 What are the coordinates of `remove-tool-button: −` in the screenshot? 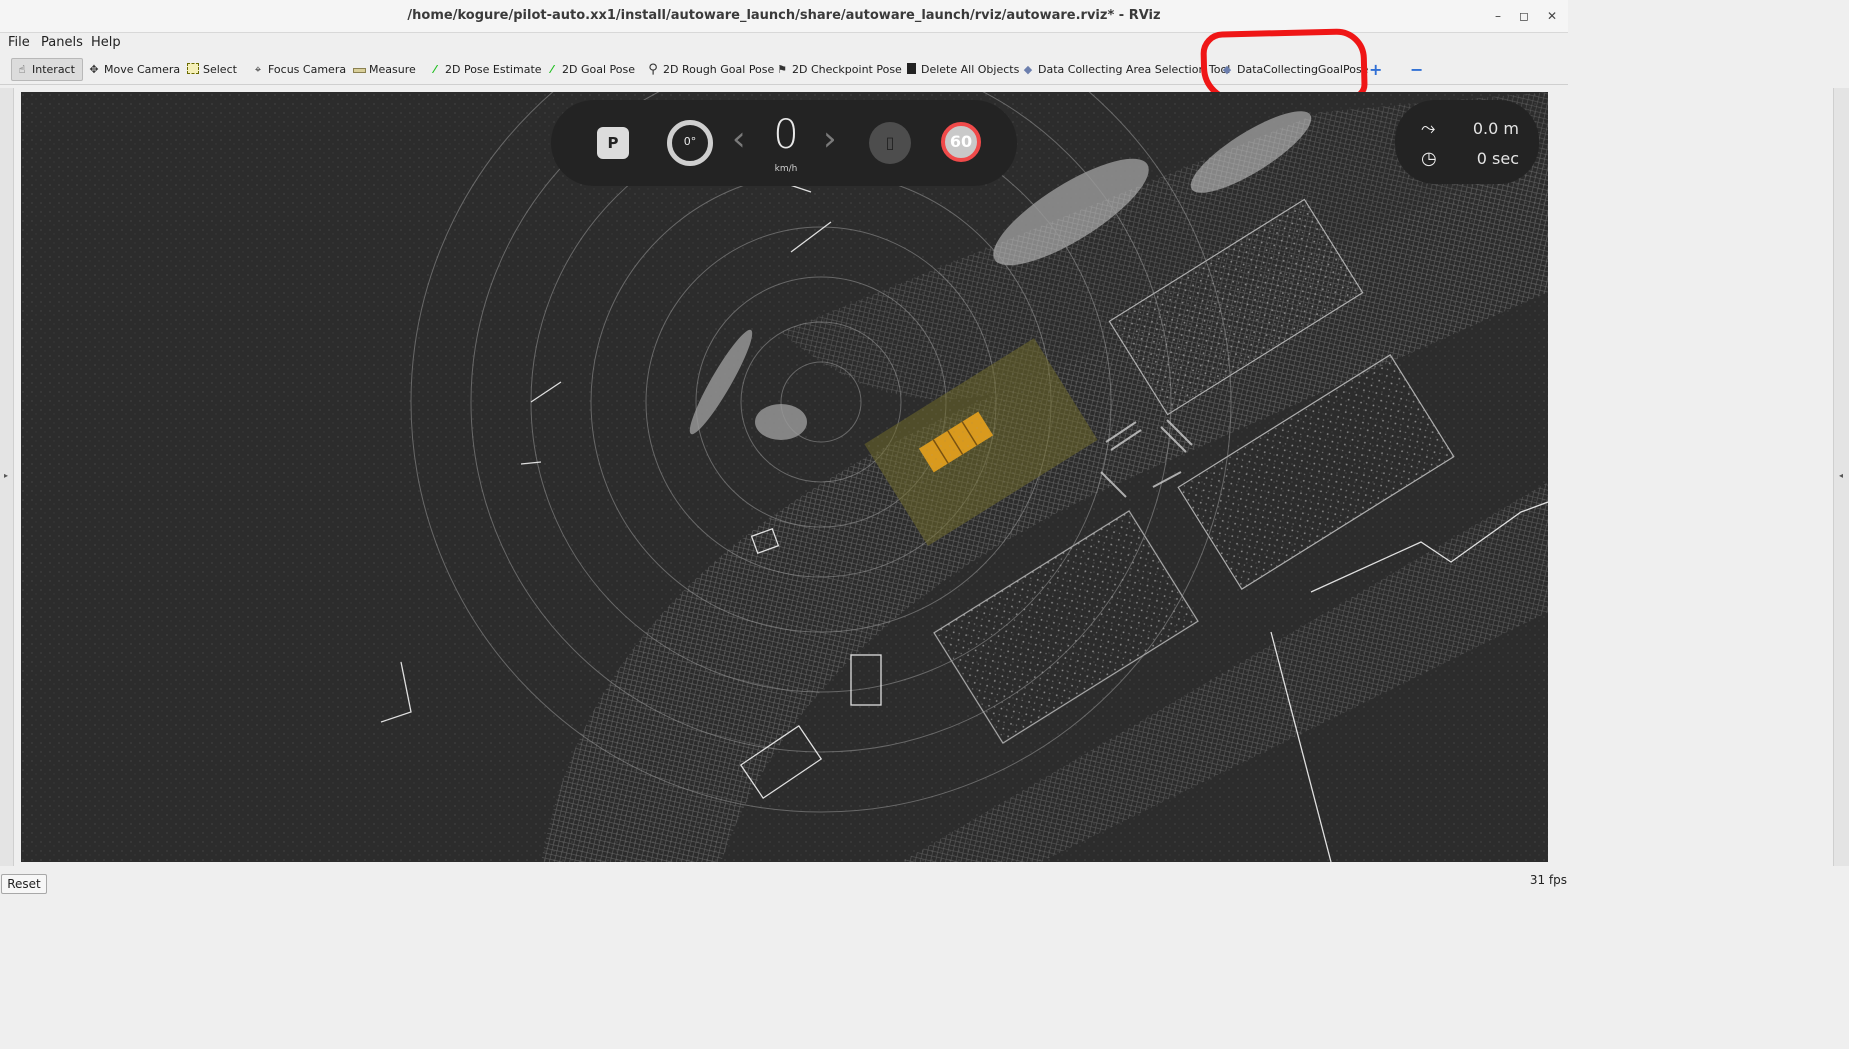 It's located at (1416, 69).